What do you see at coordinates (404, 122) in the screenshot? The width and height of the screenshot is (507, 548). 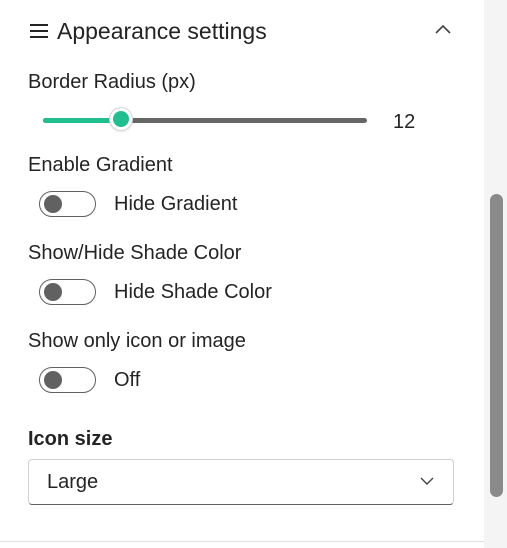 I see `border-radius-value: 12` at bounding box center [404, 122].